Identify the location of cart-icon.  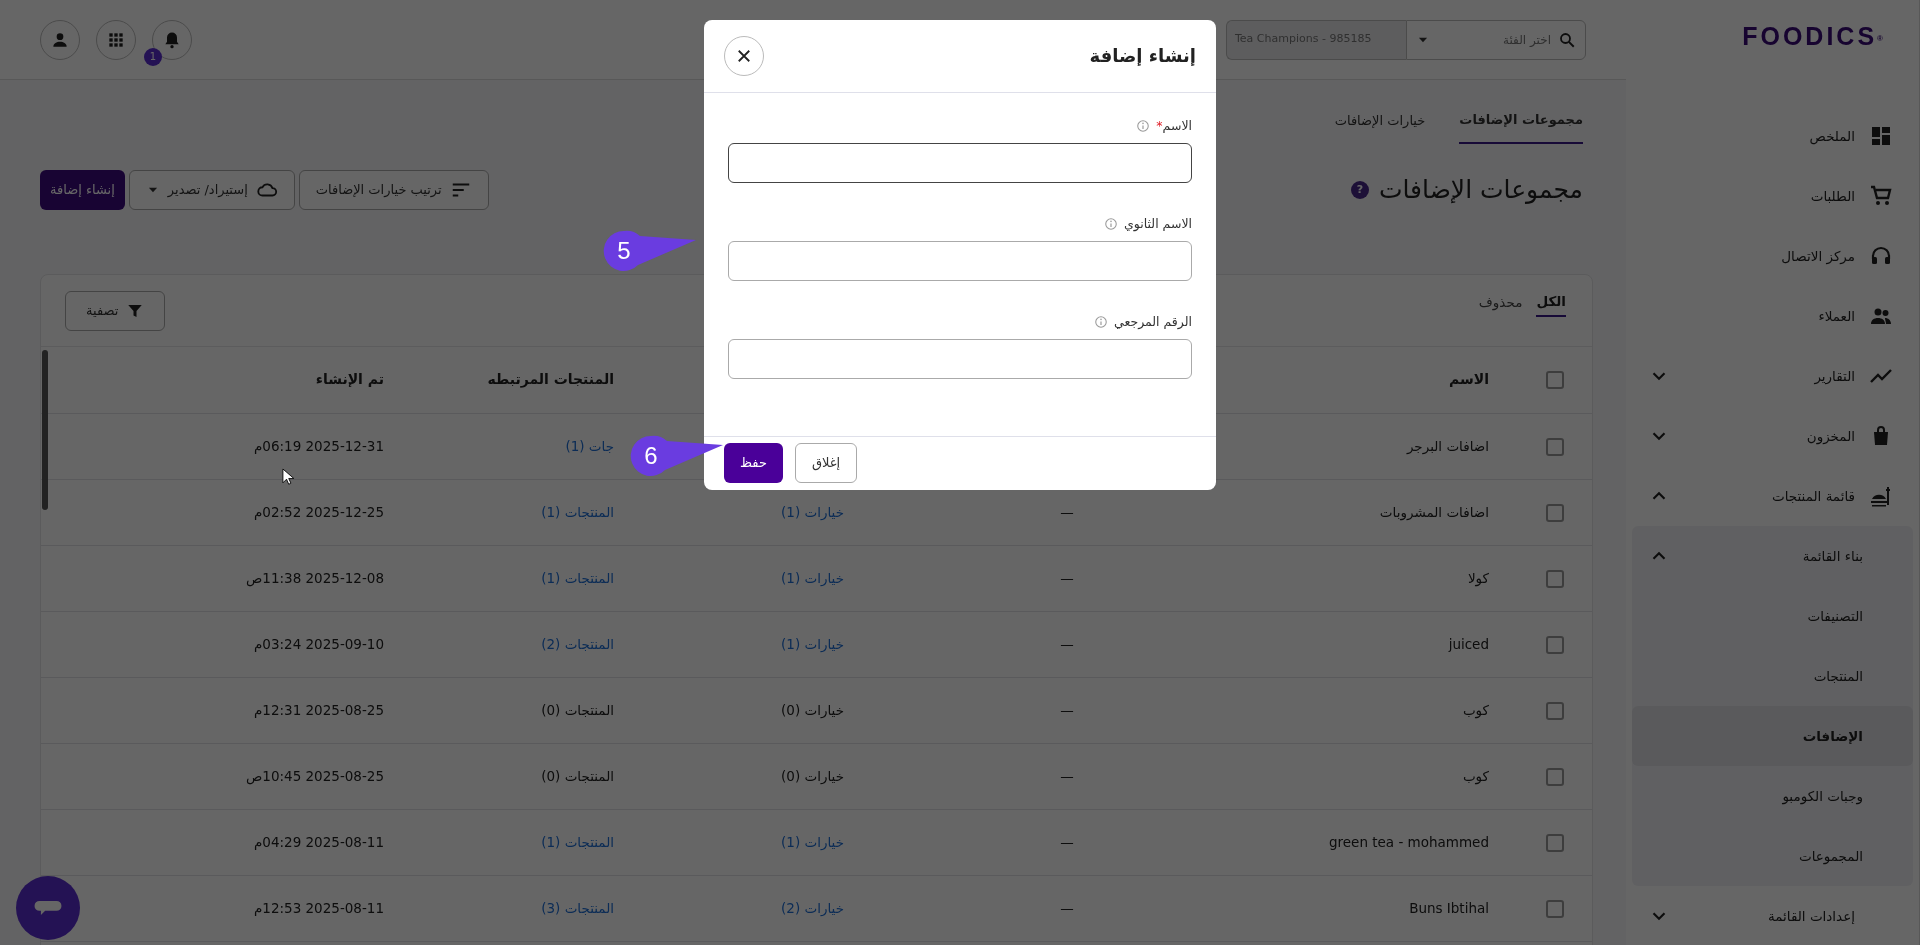
(1881, 196).